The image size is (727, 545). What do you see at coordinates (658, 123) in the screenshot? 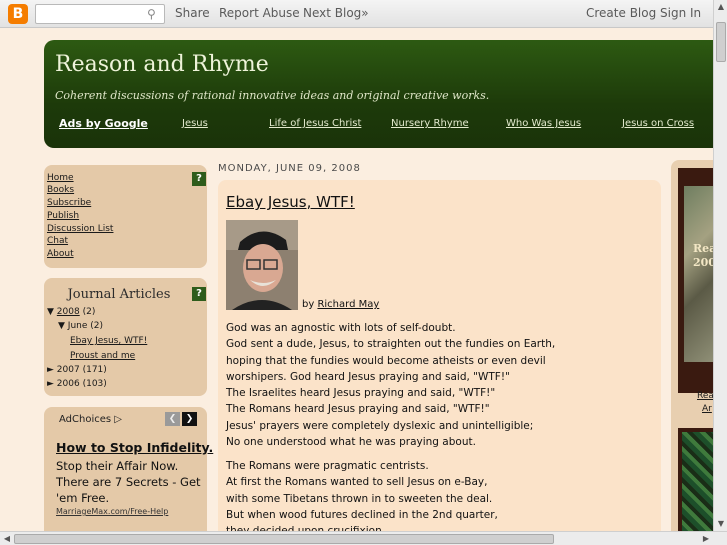
I see `ad-link-jesus-on-cross: Jesus on Cross` at bounding box center [658, 123].